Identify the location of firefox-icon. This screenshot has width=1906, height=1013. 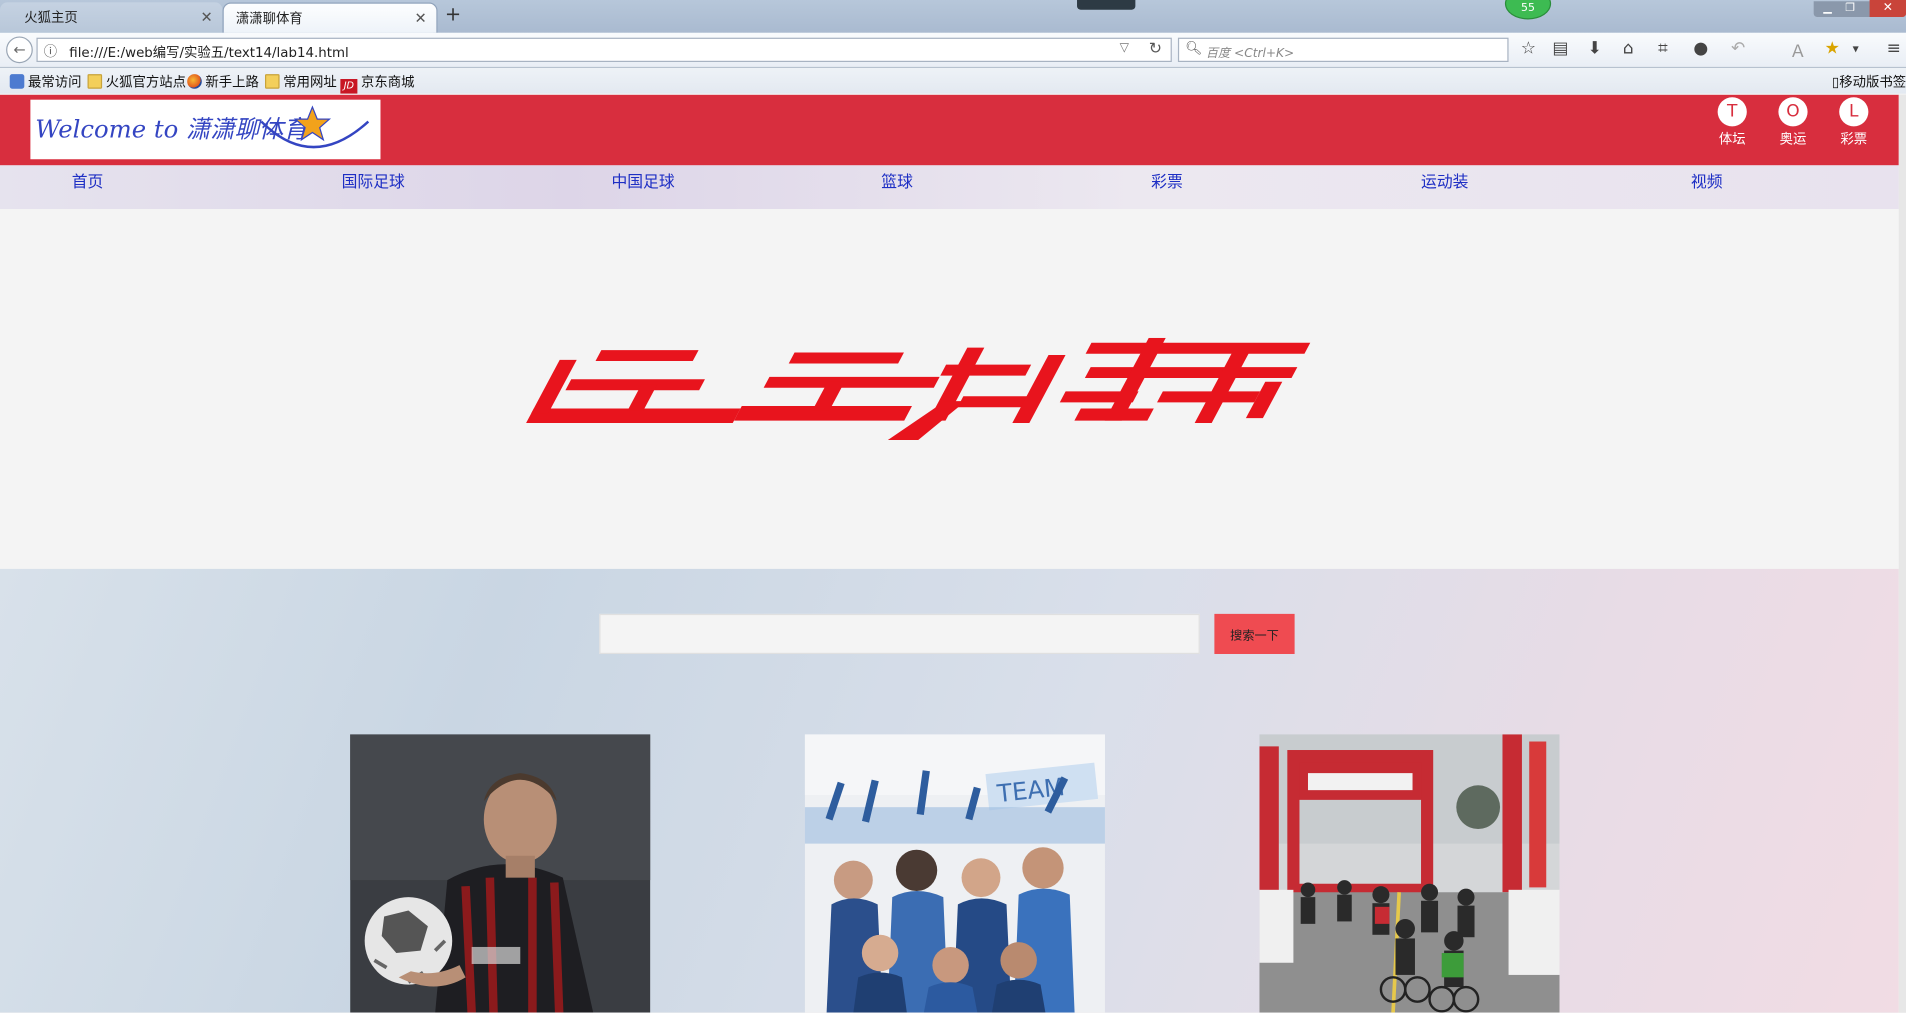
(194, 81).